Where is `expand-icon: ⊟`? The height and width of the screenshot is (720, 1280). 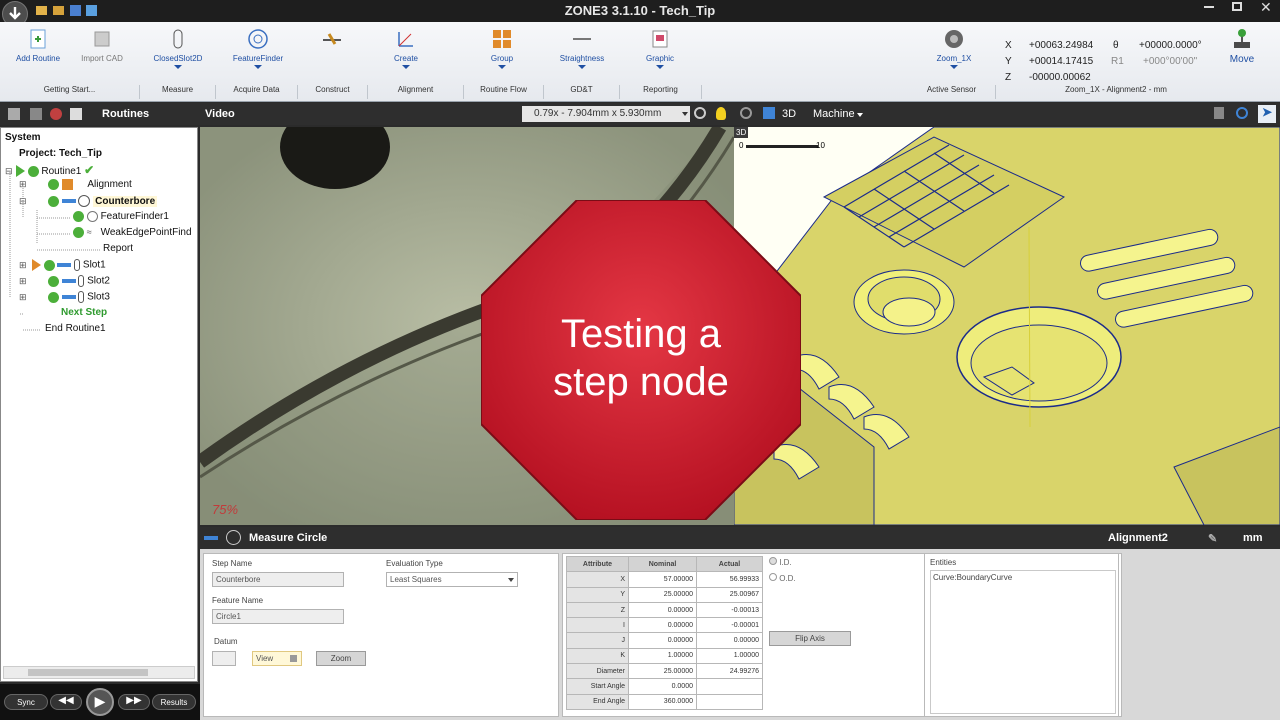
expand-icon: ⊟ is located at coordinates (9, 171).